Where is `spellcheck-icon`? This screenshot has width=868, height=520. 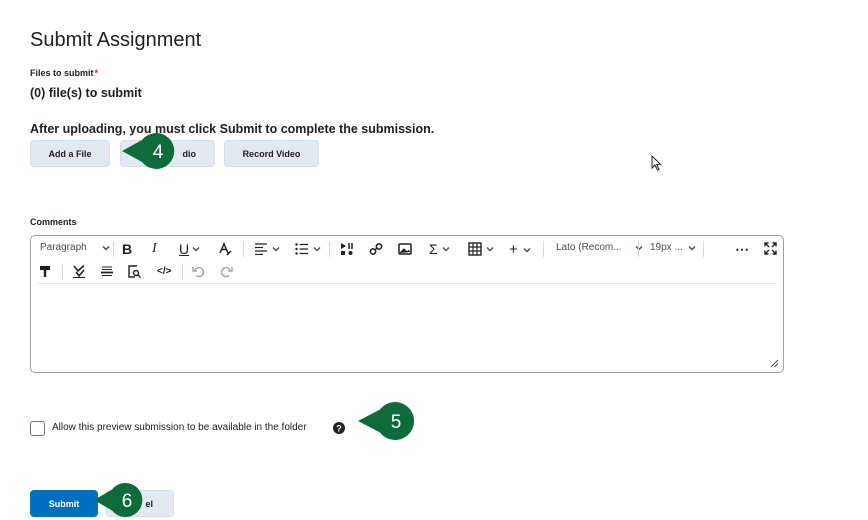 spellcheck-icon is located at coordinates (79, 271).